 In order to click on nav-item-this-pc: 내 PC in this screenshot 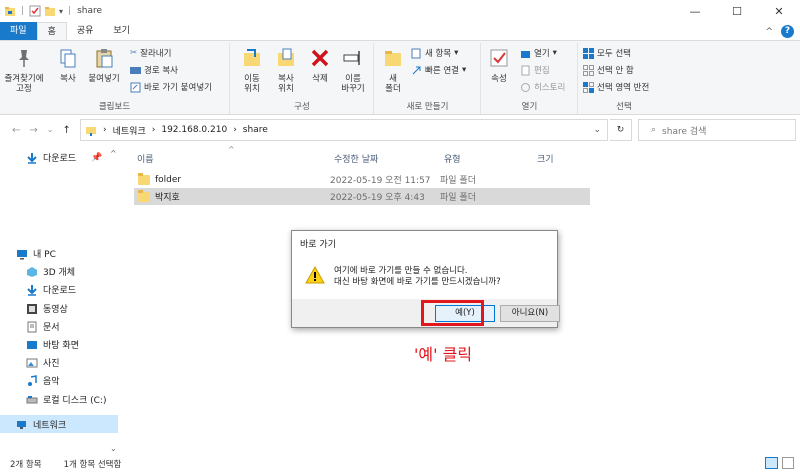, I will do `click(36, 253)`.